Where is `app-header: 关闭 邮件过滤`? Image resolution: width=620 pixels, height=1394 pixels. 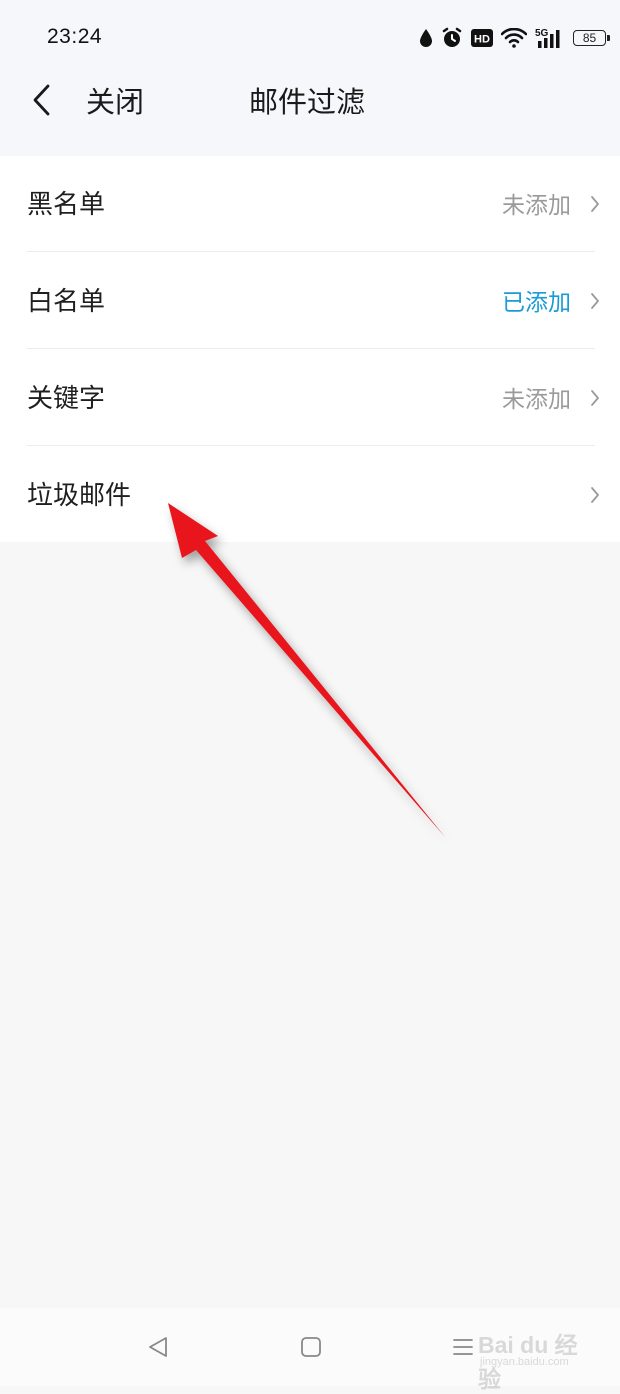 app-header: 关闭 邮件过滤 is located at coordinates (310, 114).